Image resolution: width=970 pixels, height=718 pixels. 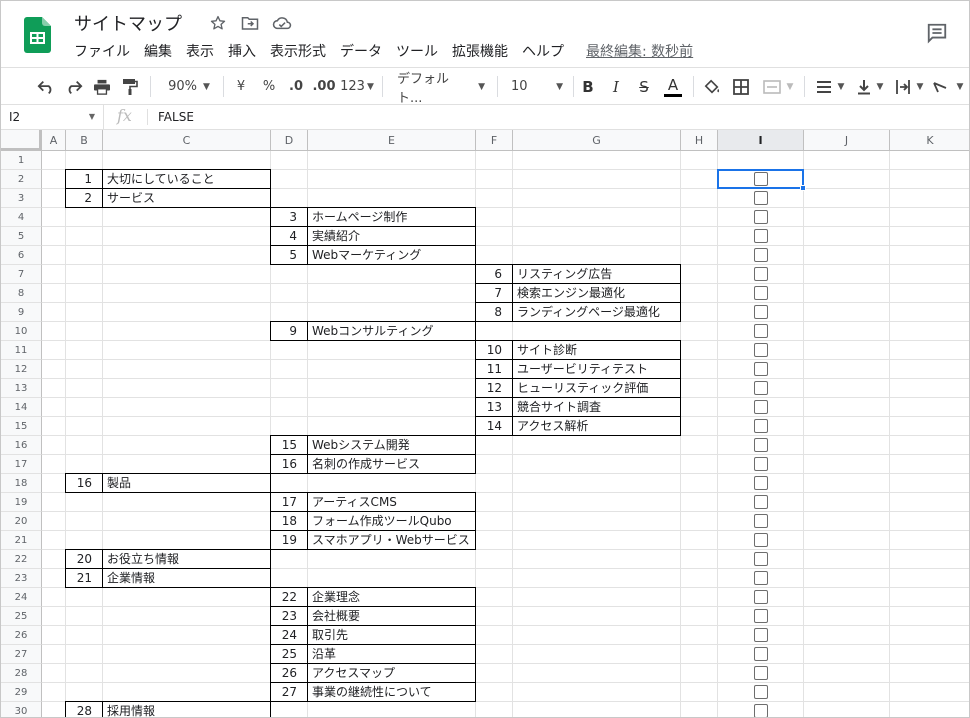 I want to click on column-header: G, so click(x=597, y=140).